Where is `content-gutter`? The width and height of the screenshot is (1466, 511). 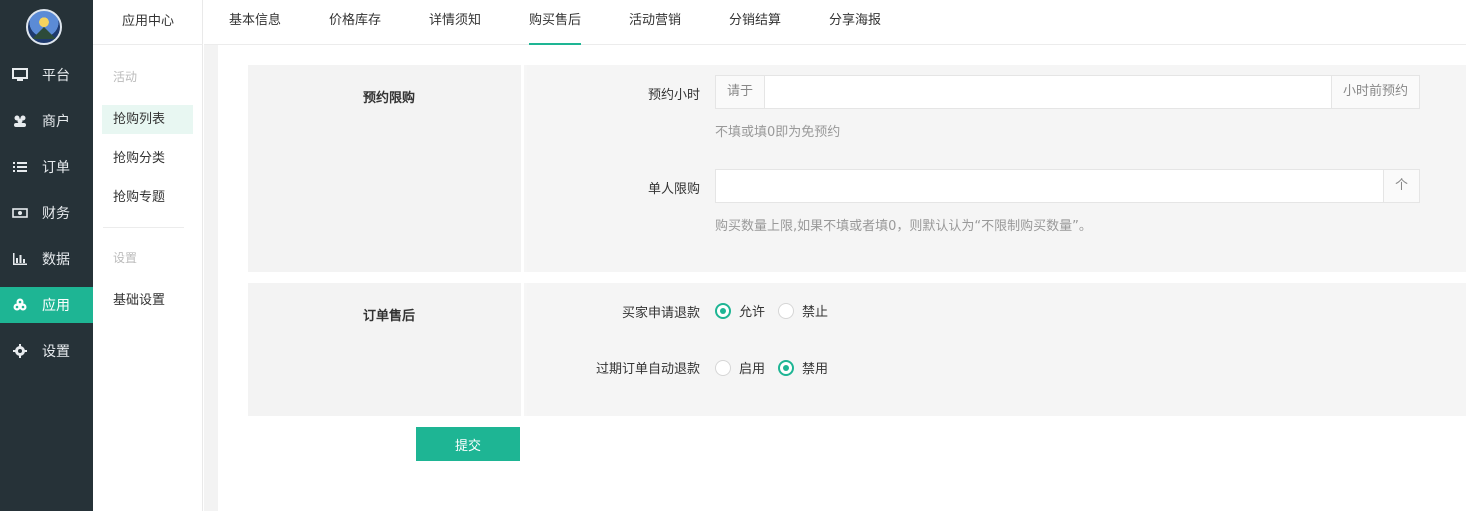
content-gutter is located at coordinates (211, 278).